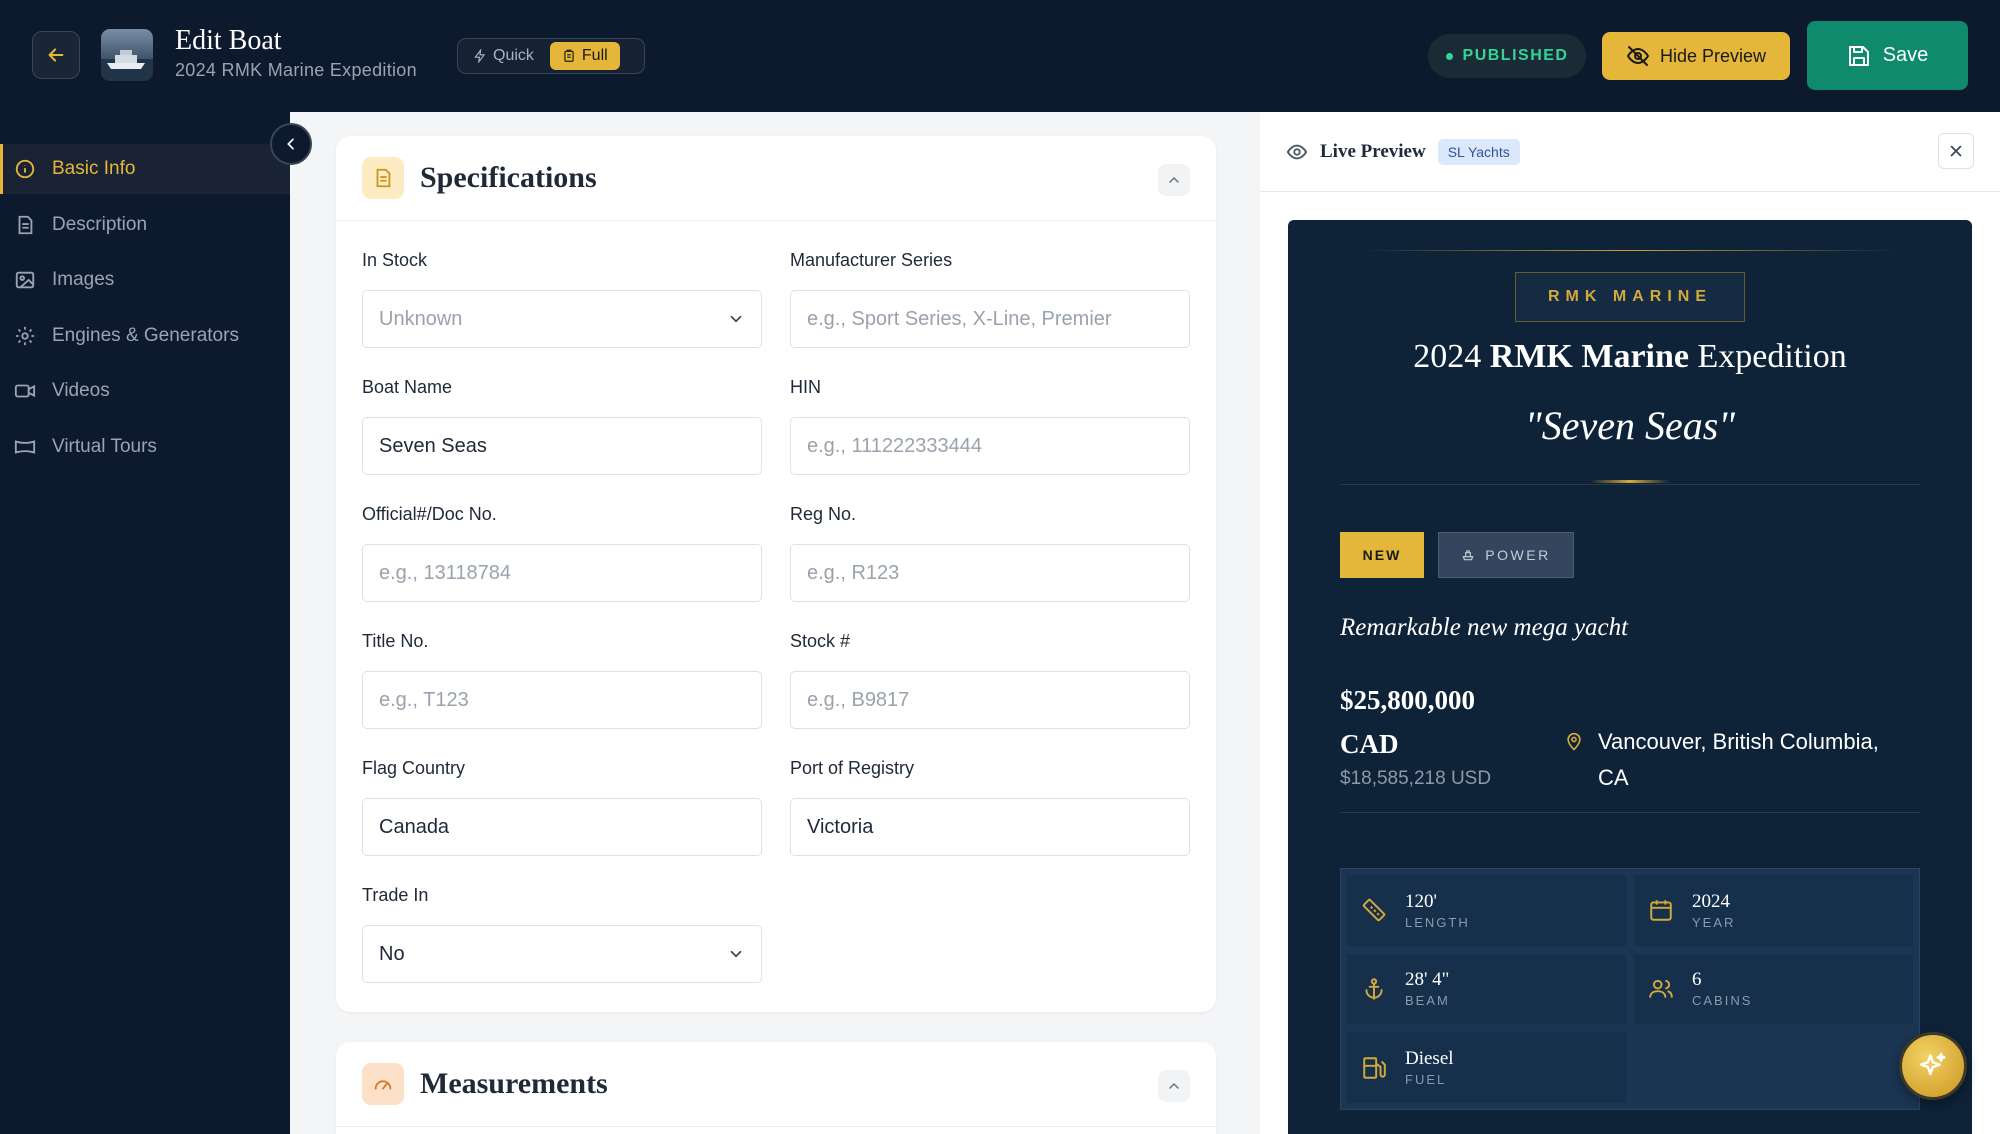 This screenshot has width=2000, height=1134. Describe the element at coordinates (429, 514) in the screenshot. I see `official-doc-label: Official#/Doc No.` at that location.